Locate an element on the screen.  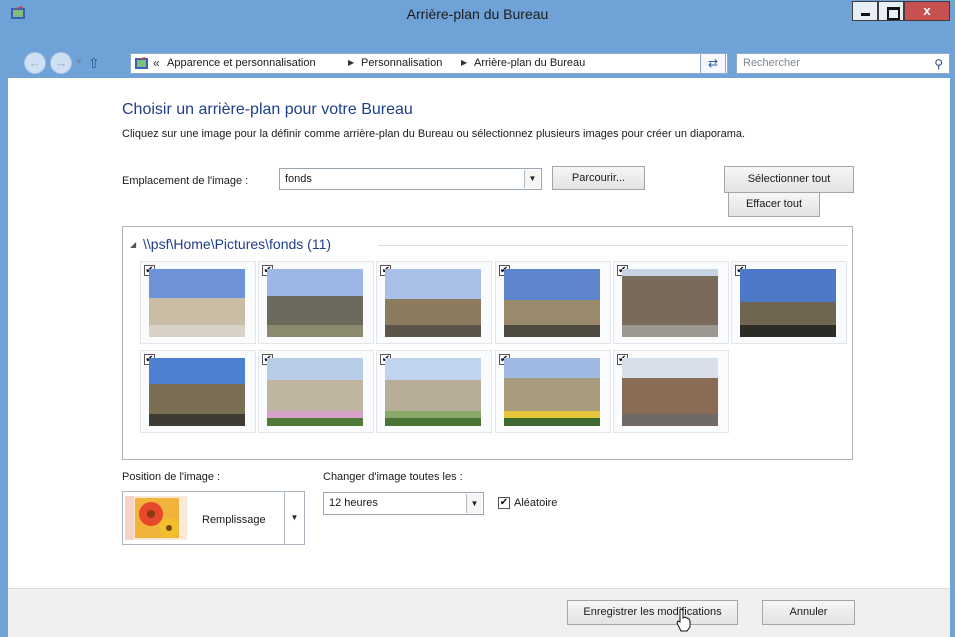
thumbnail-parlement-dark: ✔ is located at coordinates (789, 302).